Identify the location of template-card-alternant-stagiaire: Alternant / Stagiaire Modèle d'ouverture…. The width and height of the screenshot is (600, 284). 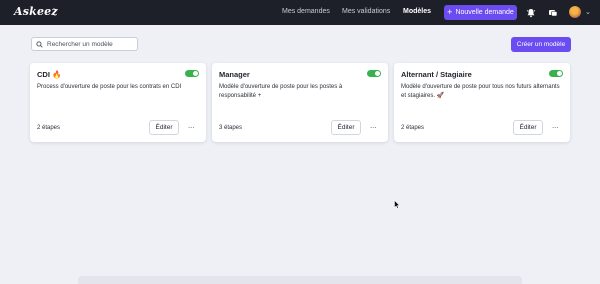
(482, 102).